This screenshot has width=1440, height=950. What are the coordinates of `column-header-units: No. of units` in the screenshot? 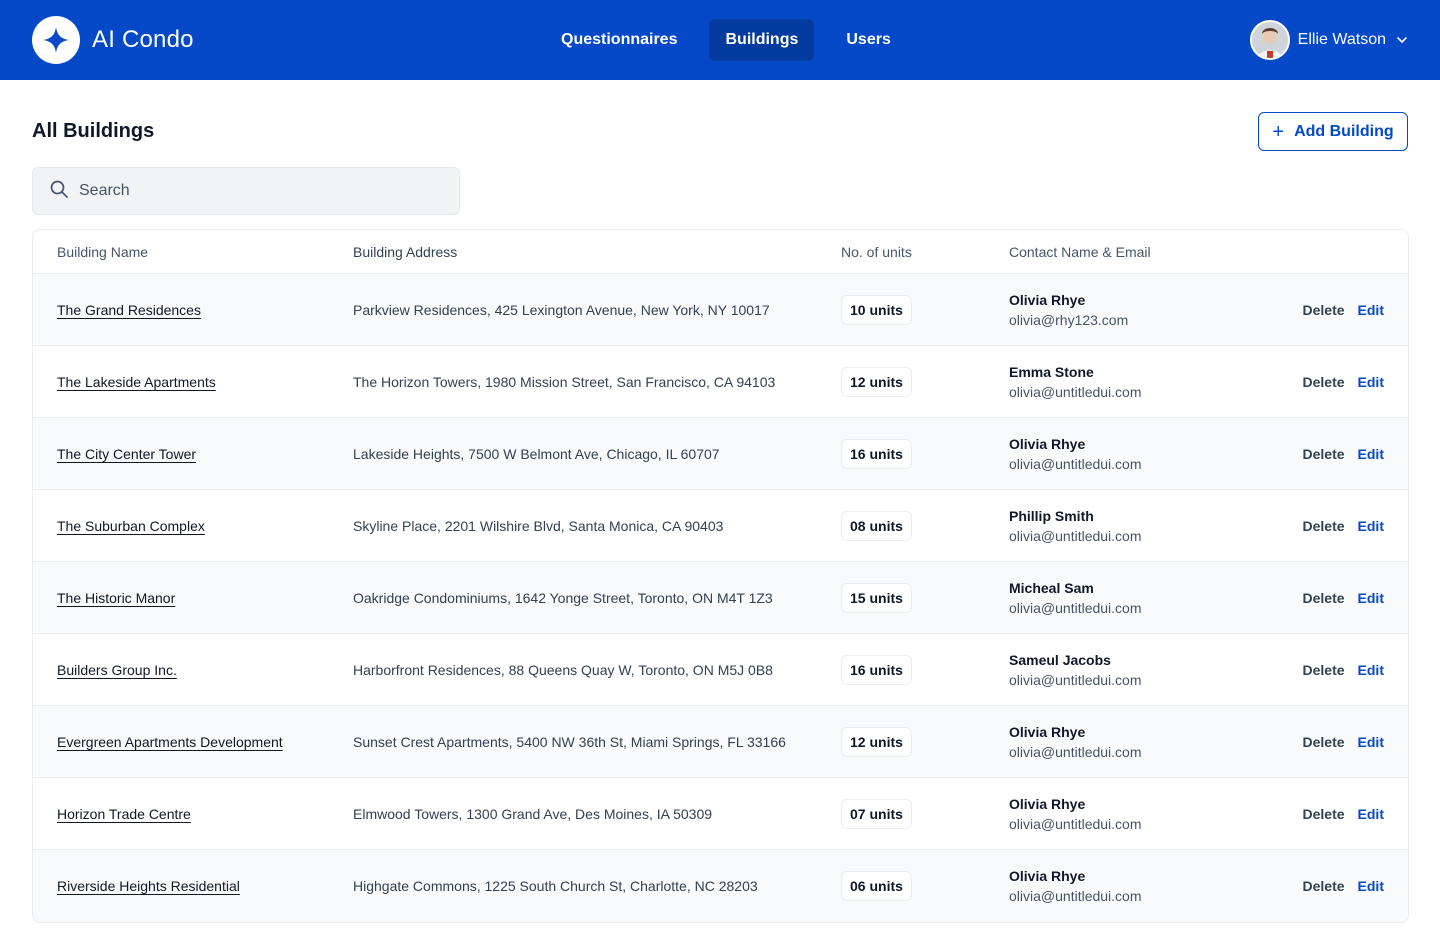 It's located at (876, 251).